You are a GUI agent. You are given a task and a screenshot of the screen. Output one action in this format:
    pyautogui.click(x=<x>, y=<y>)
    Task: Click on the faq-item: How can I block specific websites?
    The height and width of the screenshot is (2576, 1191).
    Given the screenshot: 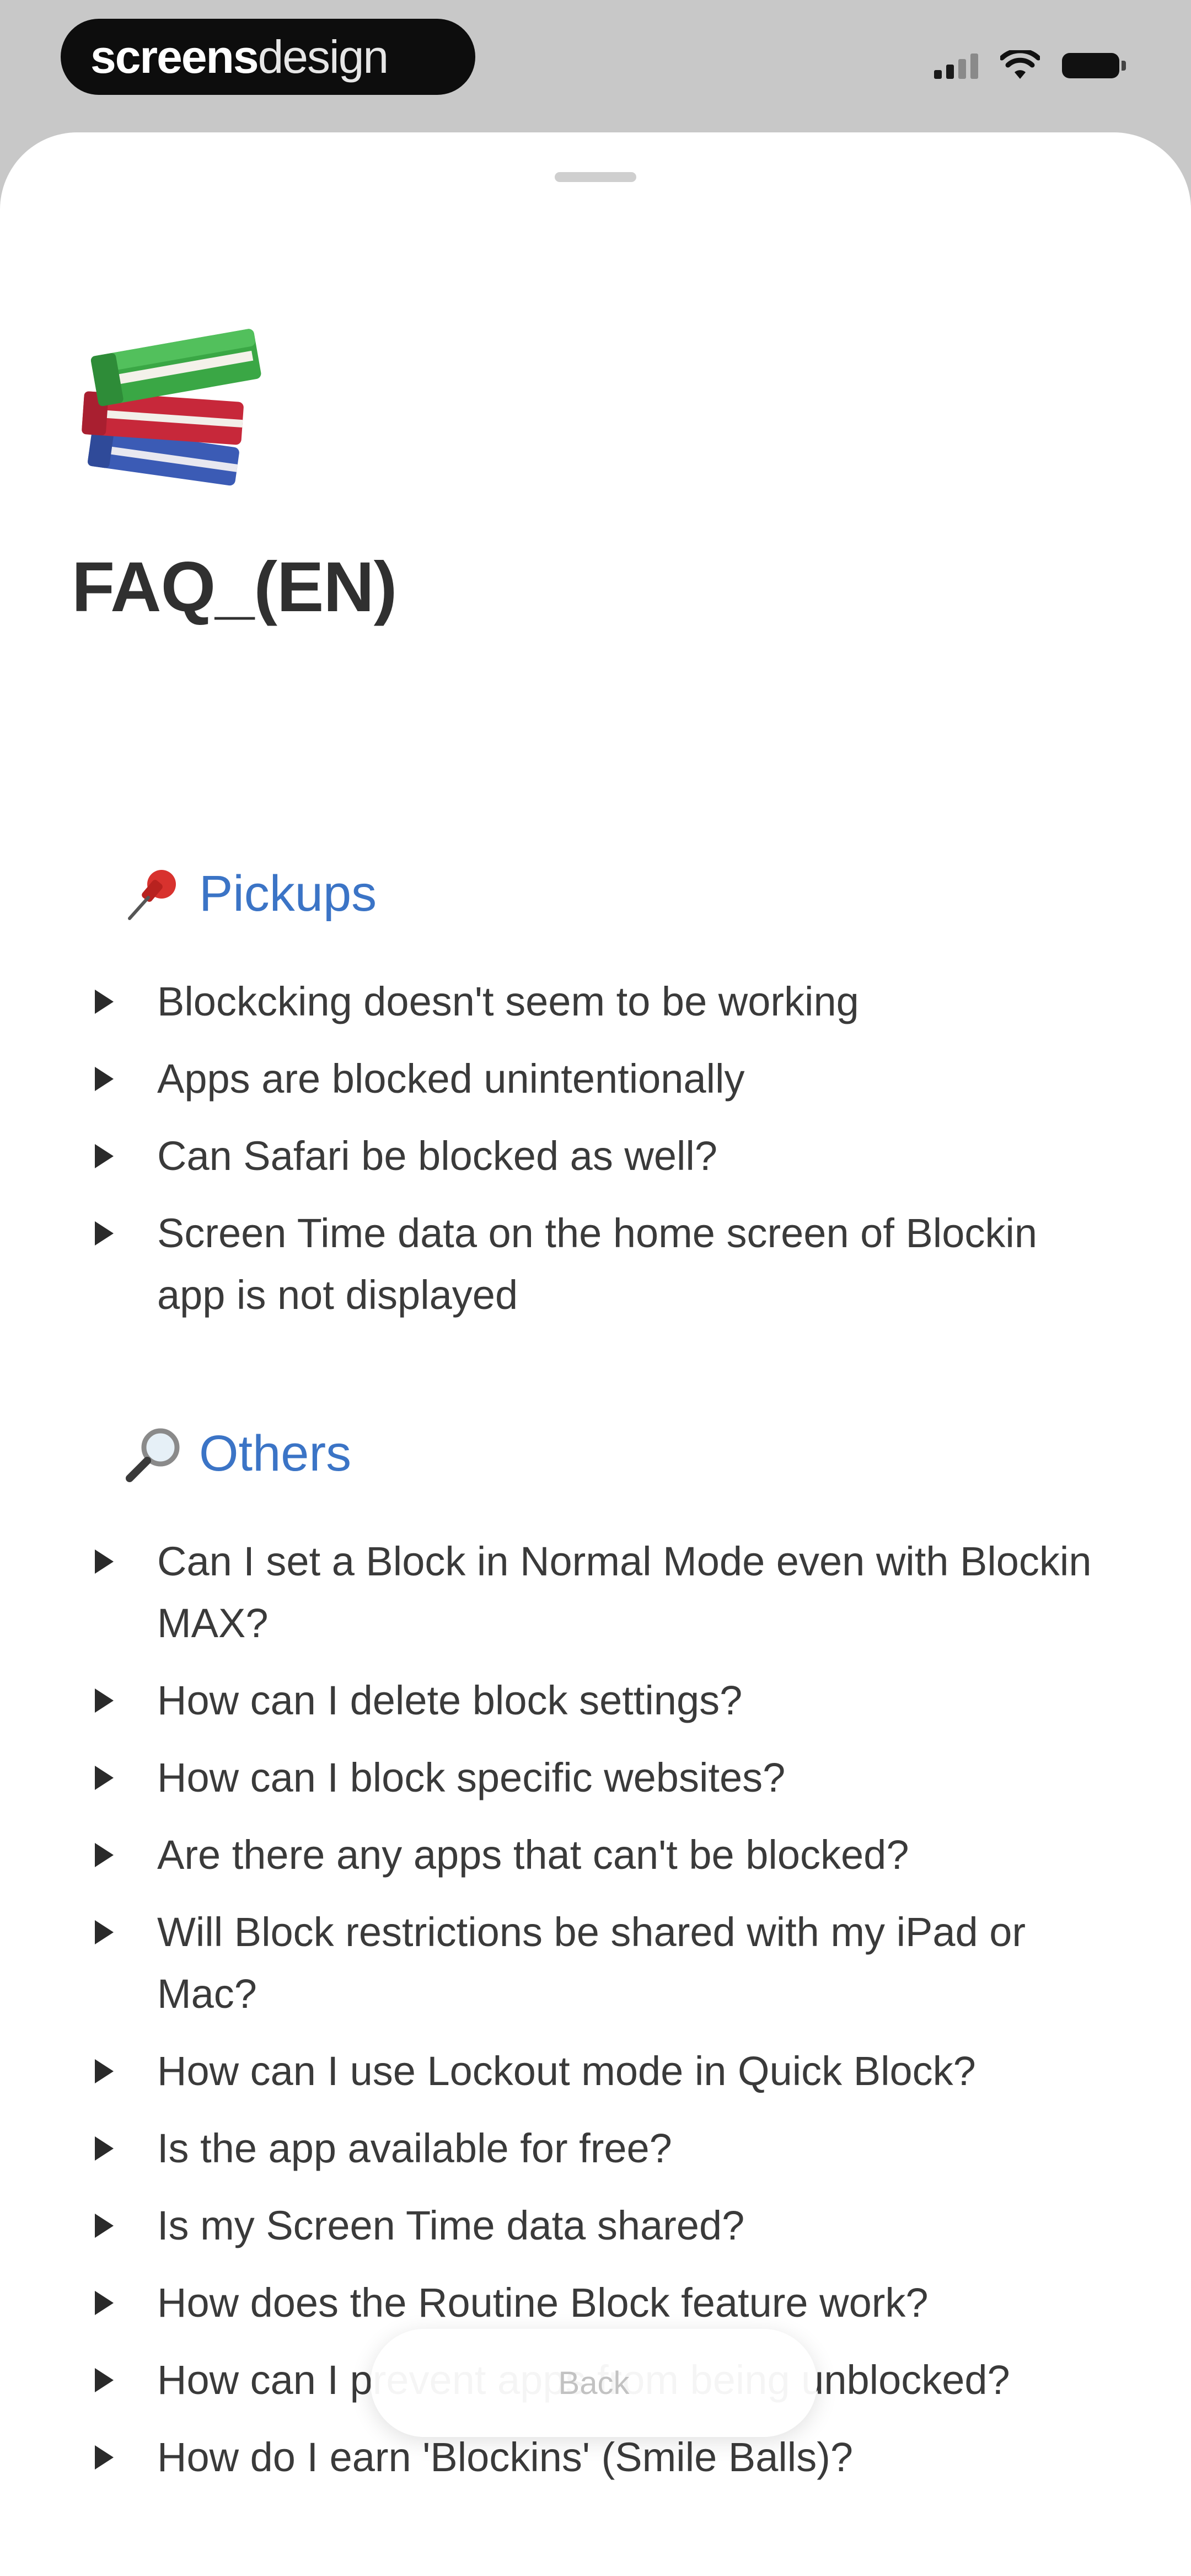 What is the action you would take?
    pyautogui.click(x=595, y=1778)
    